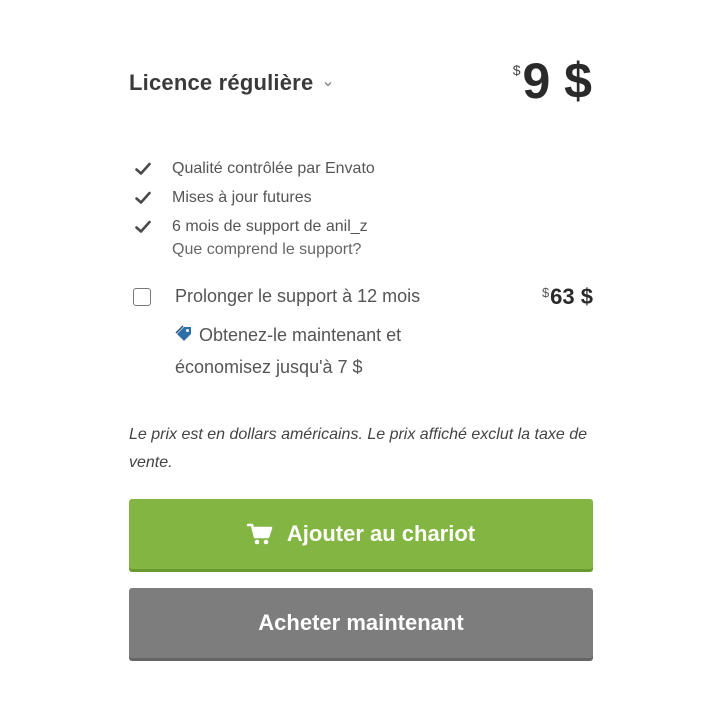 The height and width of the screenshot is (702, 712). What do you see at coordinates (270, 226) in the screenshot?
I see `feature-label: 6 mois de support de anil_z` at bounding box center [270, 226].